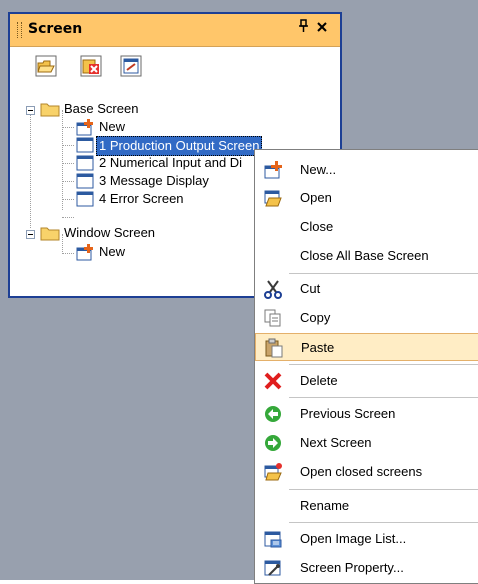 Image resolution: width=478 pixels, height=584 pixels. Describe the element at coordinates (366, 381) in the screenshot. I see `menu-item-delete: Delete` at that location.